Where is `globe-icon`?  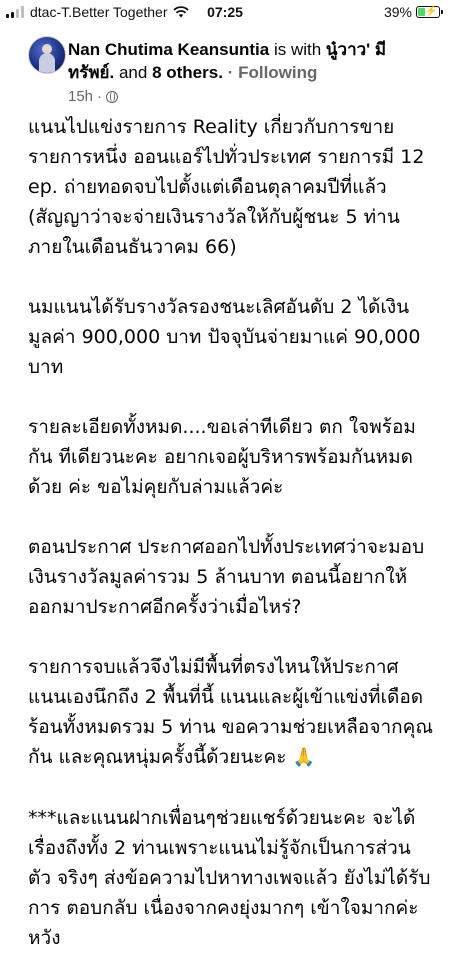
globe-icon is located at coordinates (112, 96).